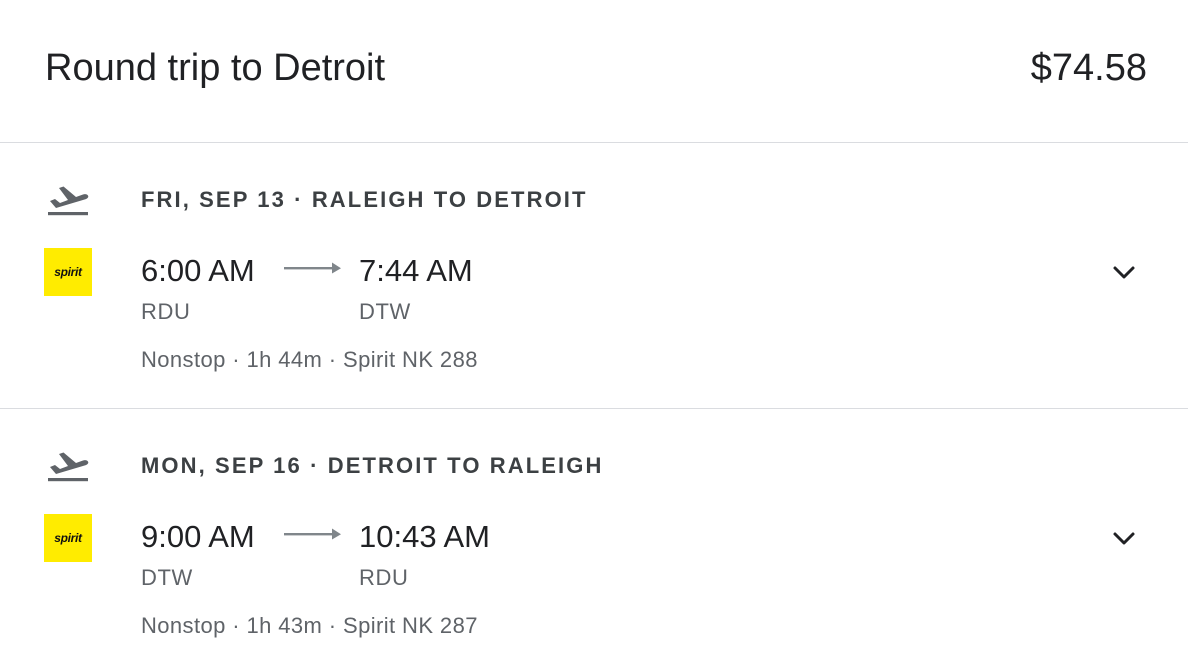  I want to click on arrive-time: 7:44 AM, so click(416, 270).